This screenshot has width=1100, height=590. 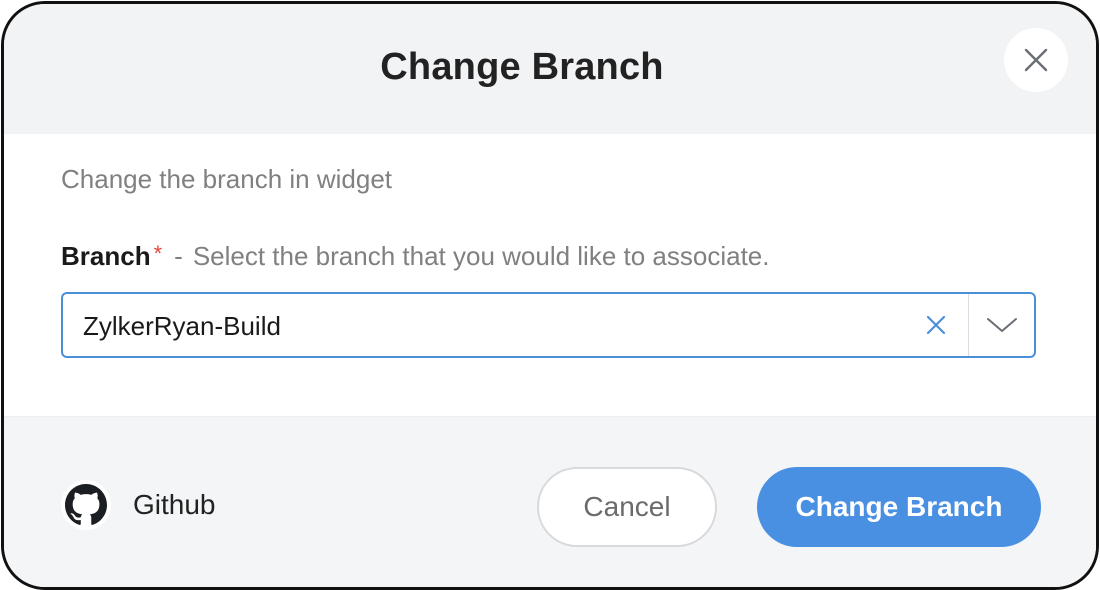 I want to click on provider-label: Github, so click(x=174, y=504).